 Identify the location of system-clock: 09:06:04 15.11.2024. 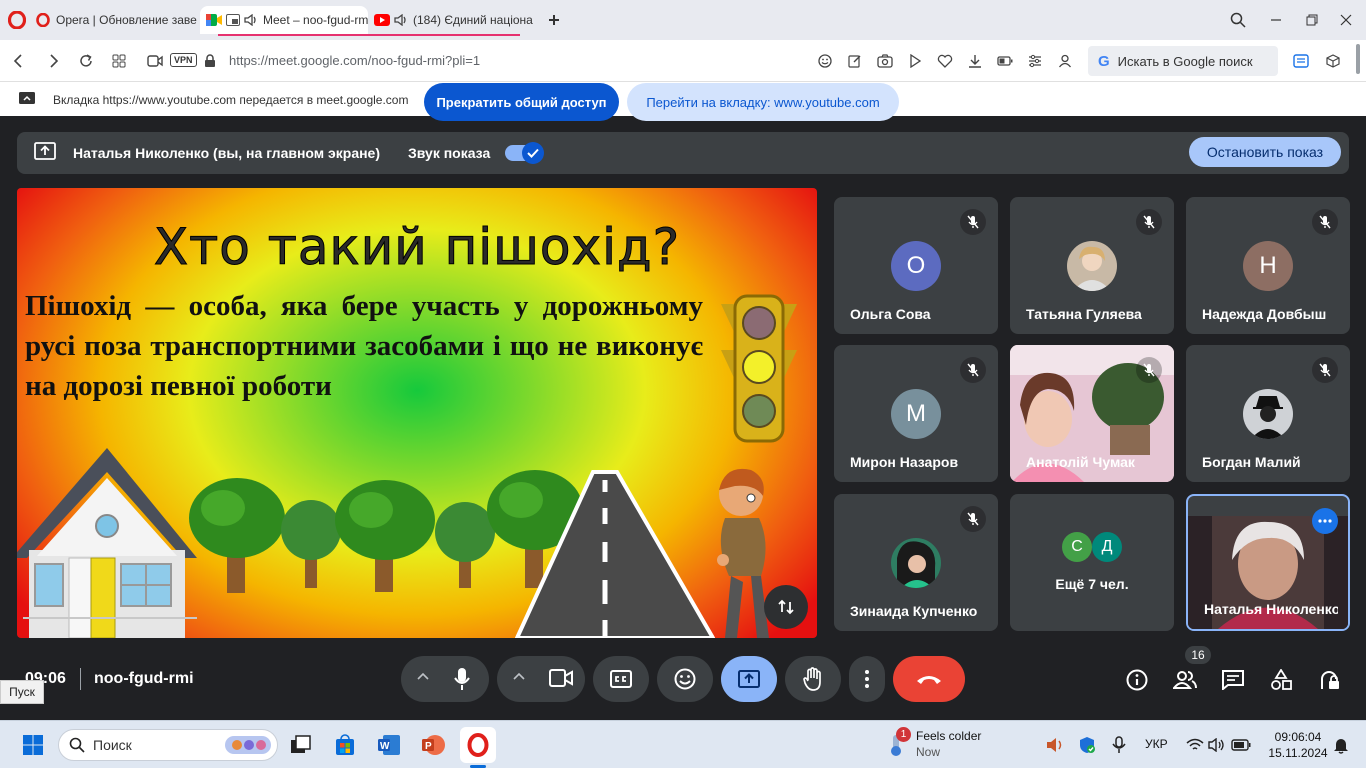
(1298, 745).